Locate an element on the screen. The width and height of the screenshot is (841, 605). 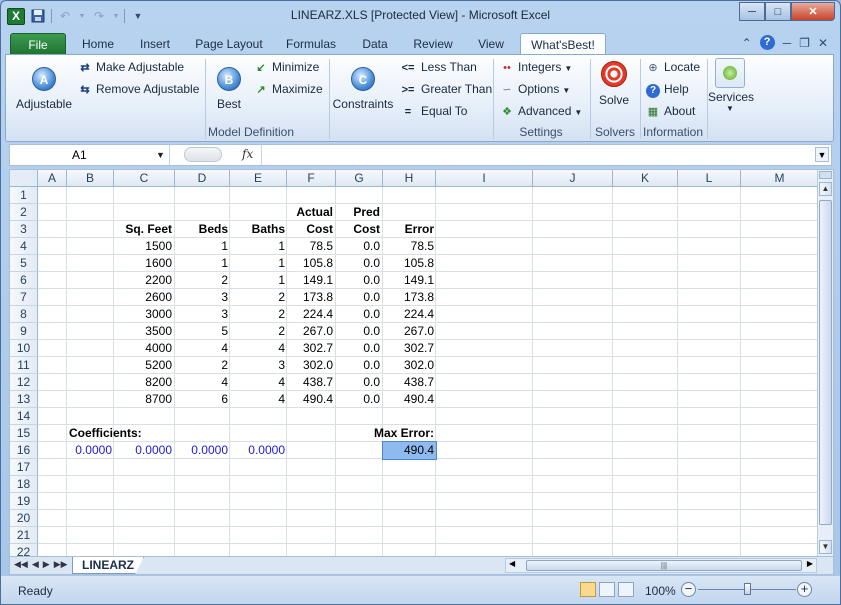
constraints-button: C Constraints is located at coordinates (363, 89).